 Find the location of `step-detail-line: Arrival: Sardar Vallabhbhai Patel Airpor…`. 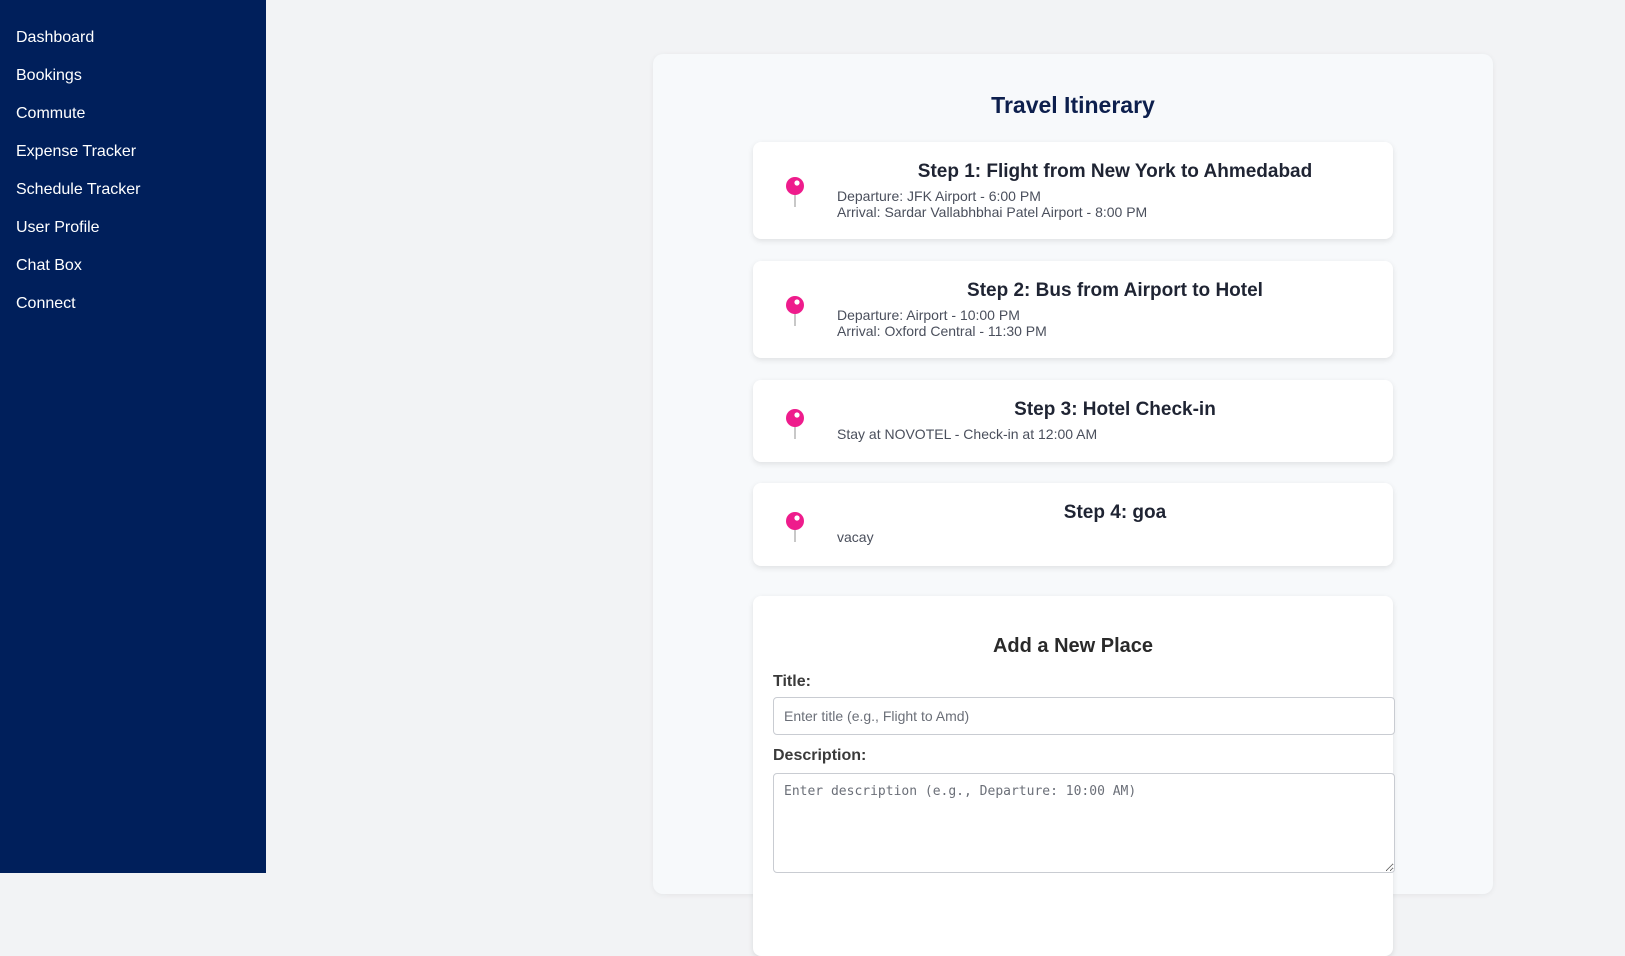

step-detail-line: Arrival: Sardar Vallabhbhai Patel Airpor… is located at coordinates (992, 212).